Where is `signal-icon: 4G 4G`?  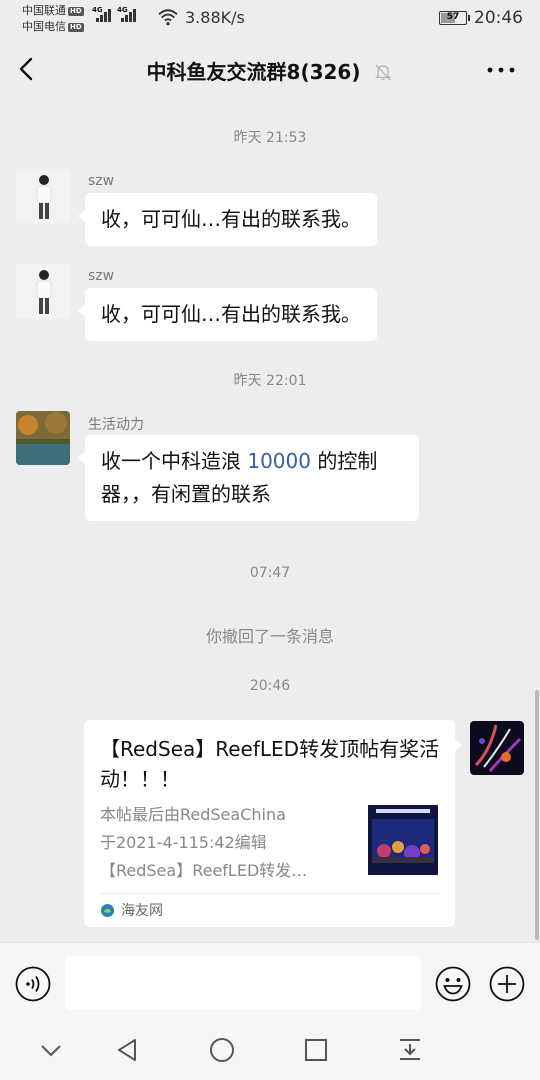
signal-icon: 4G 4G is located at coordinates (114, 14).